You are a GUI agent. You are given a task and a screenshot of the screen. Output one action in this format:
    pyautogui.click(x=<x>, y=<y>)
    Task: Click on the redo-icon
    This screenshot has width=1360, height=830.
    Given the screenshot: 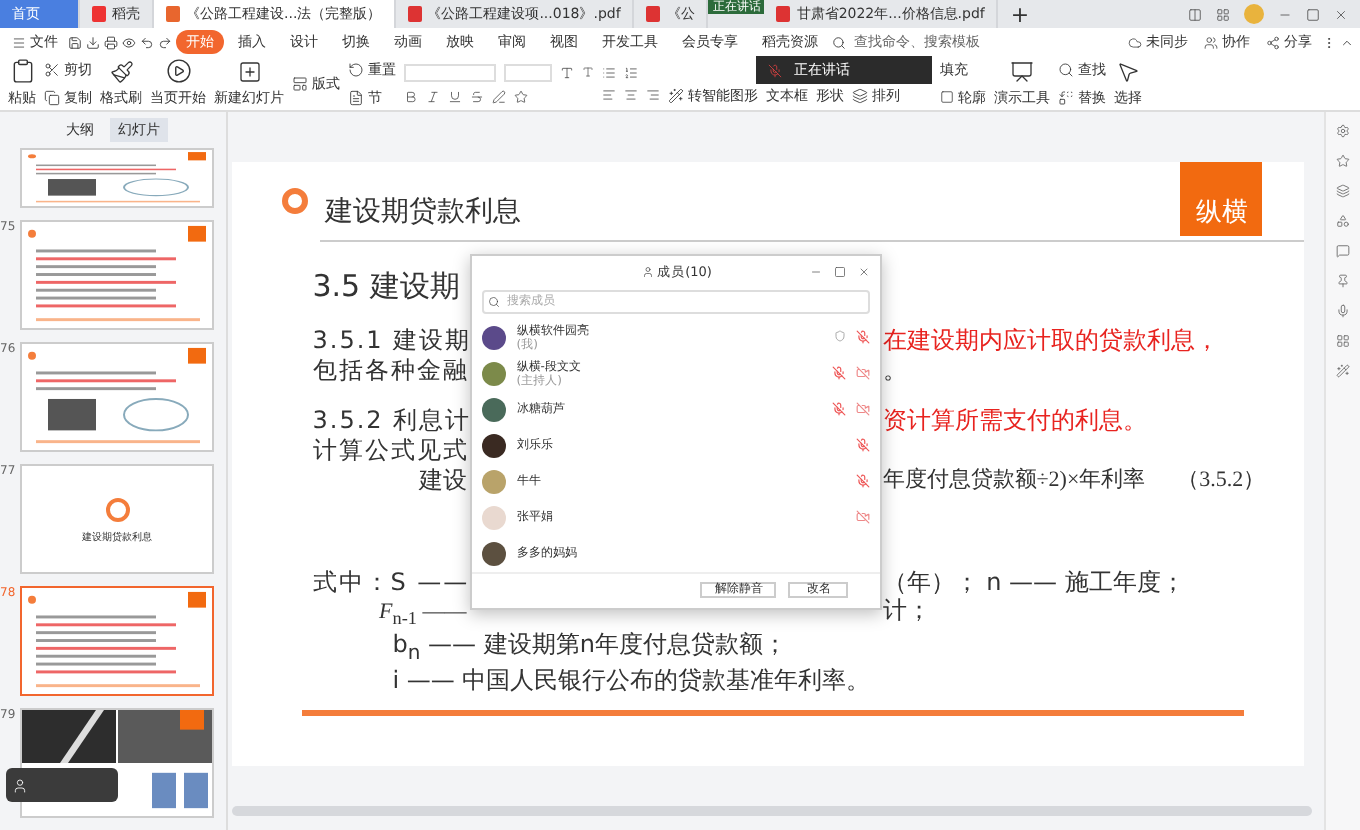 What is the action you would take?
    pyautogui.click(x=165, y=42)
    